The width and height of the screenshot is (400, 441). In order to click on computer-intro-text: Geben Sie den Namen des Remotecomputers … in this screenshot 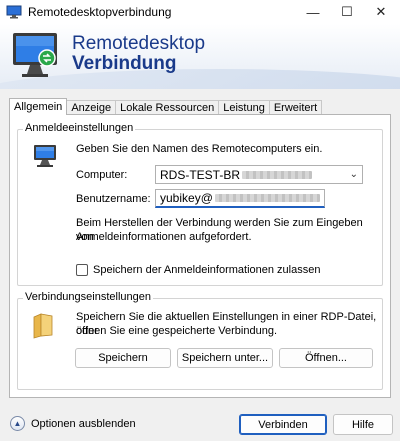, I will do `click(199, 149)`.